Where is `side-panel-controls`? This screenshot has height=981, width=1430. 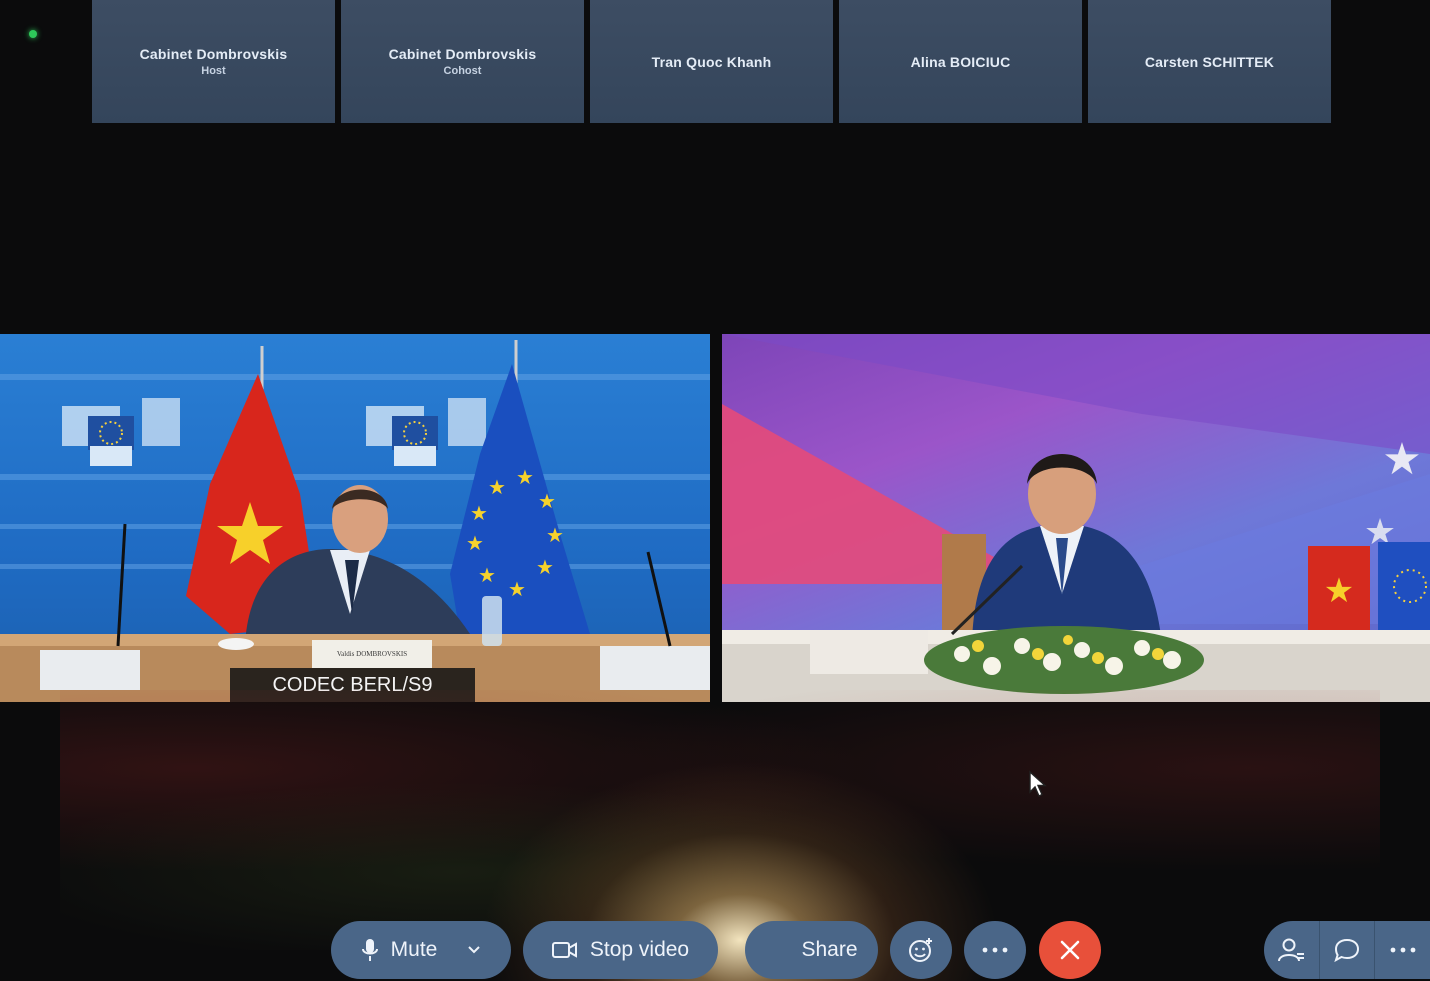
side-panel-controls is located at coordinates (1347, 950).